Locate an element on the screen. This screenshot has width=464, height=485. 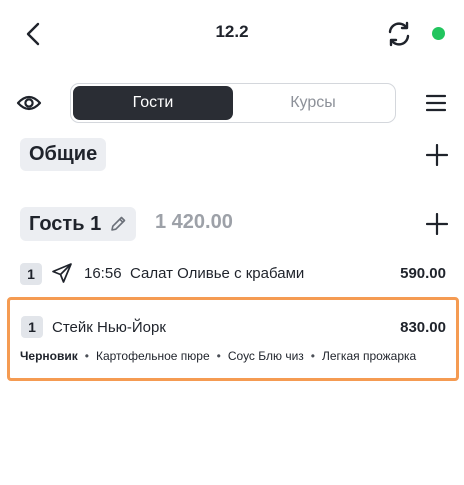
guest-header: Гость 1 is located at coordinates (78, 224).